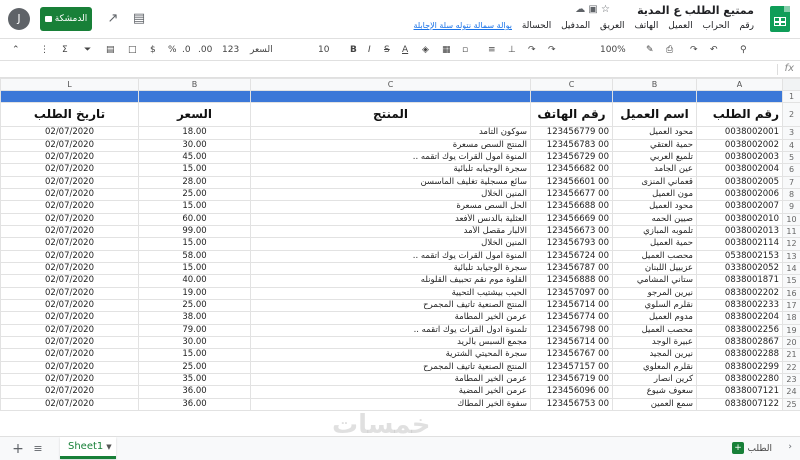  What do you see at coordinates (654, 330) in the screenshot?
I see `cell-name: محصب العميل` at bounding box center [654, 330].